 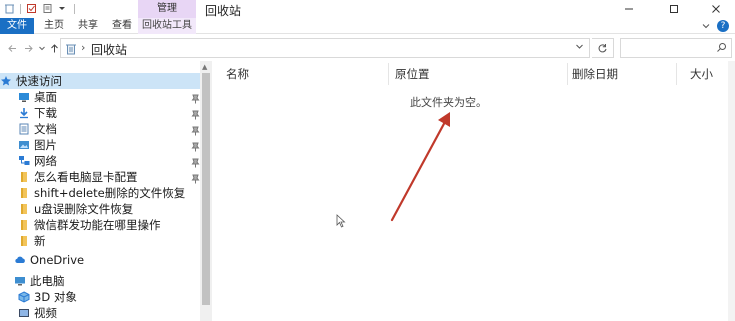 I want to click on nav-quick-access: 快速访问, so click(x=100, y=81).